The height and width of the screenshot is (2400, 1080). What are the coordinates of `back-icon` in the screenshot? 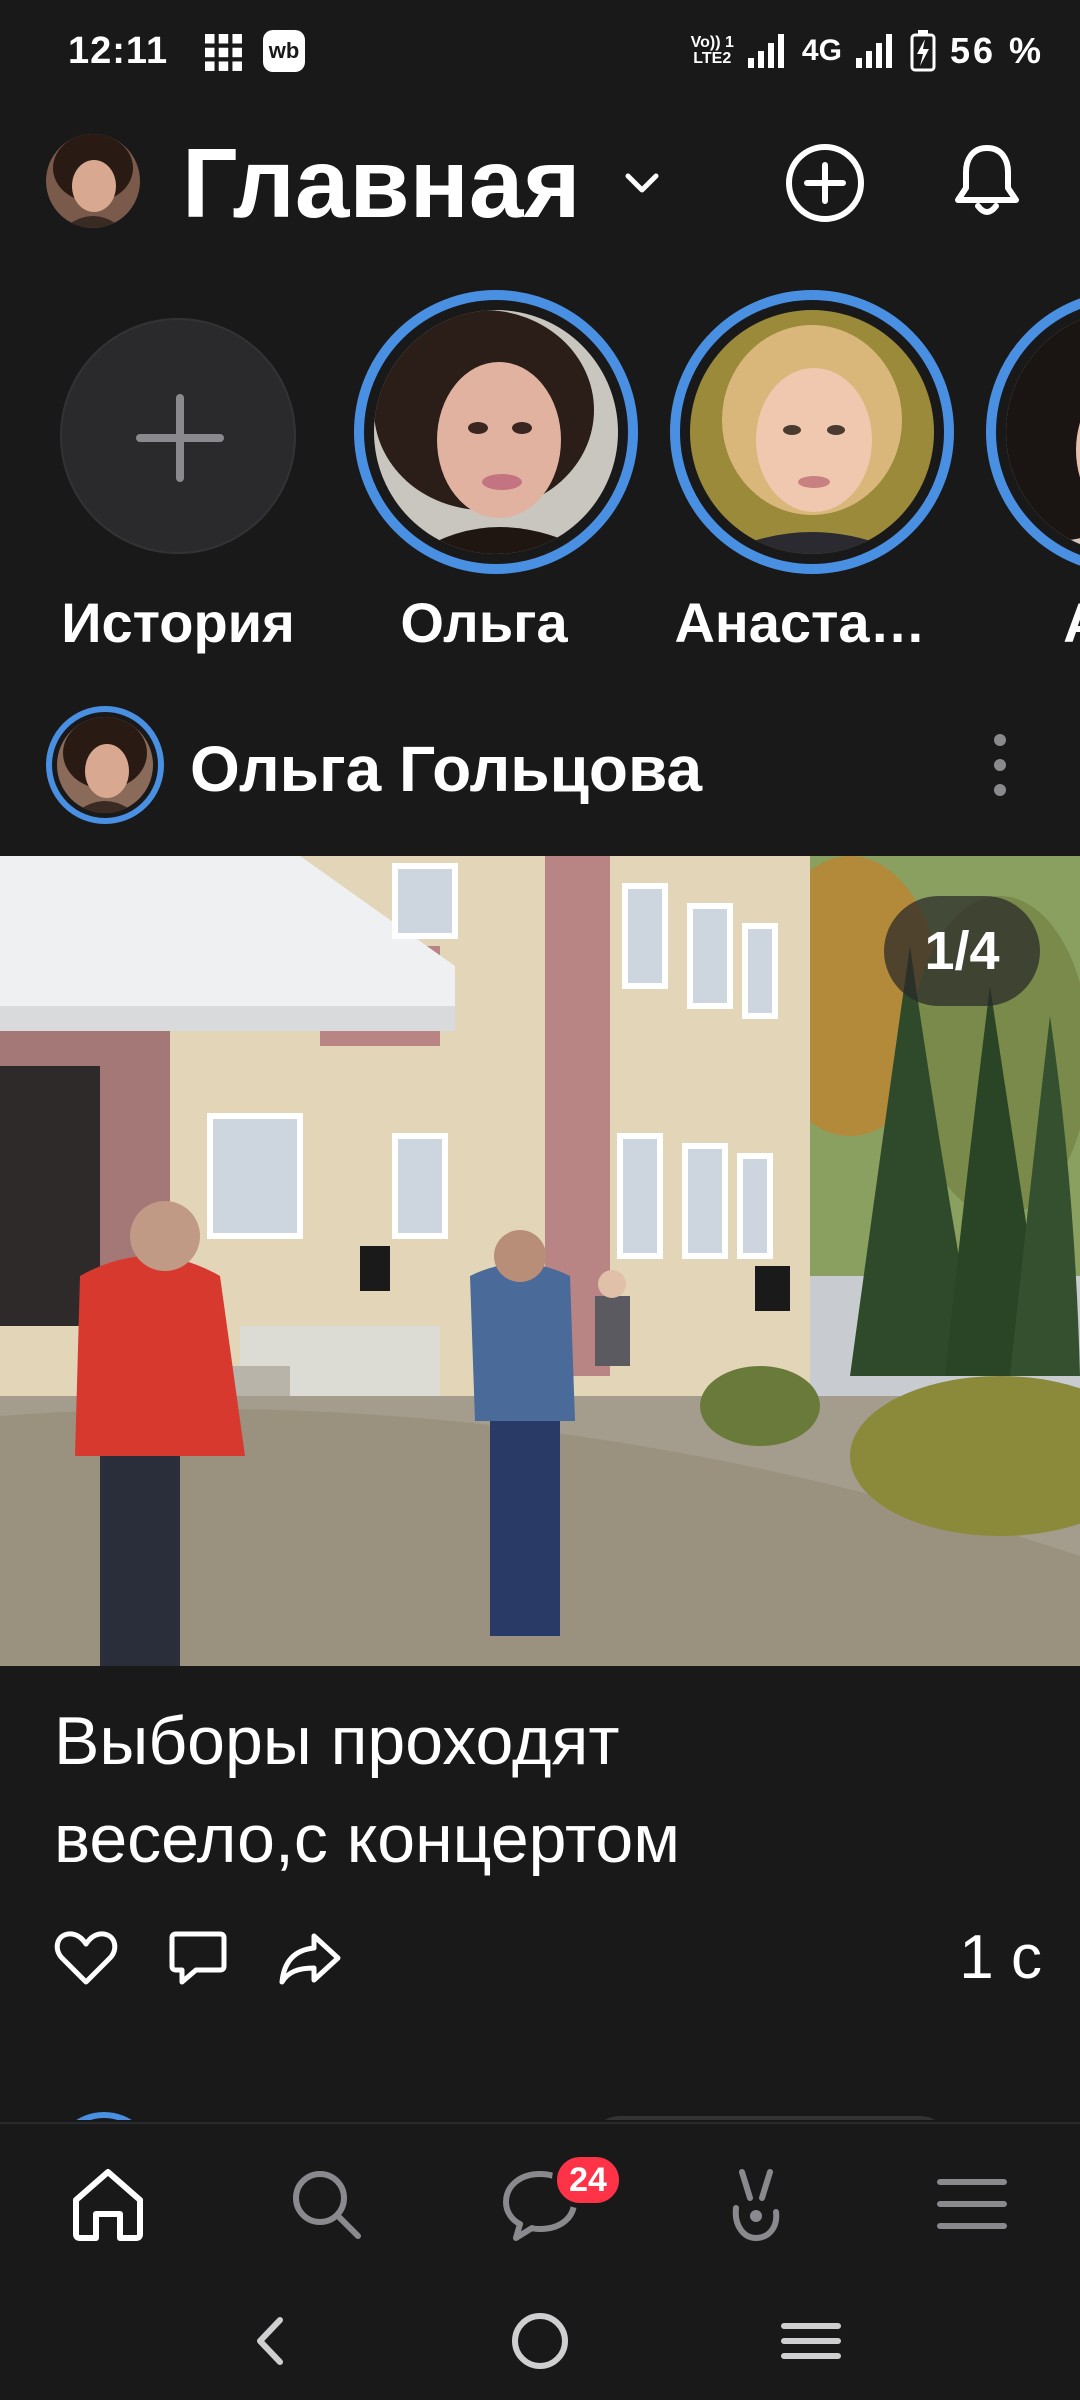 It's located at (271, 2341).